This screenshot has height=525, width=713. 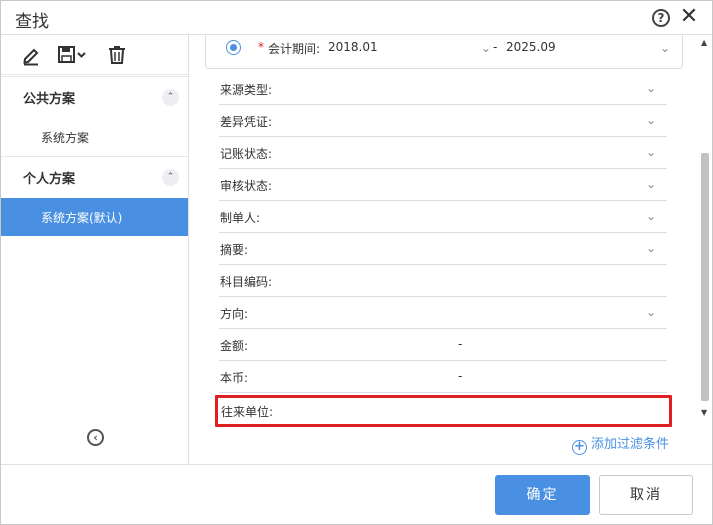 I want to click on save-icon, so click(x=73, y=55).